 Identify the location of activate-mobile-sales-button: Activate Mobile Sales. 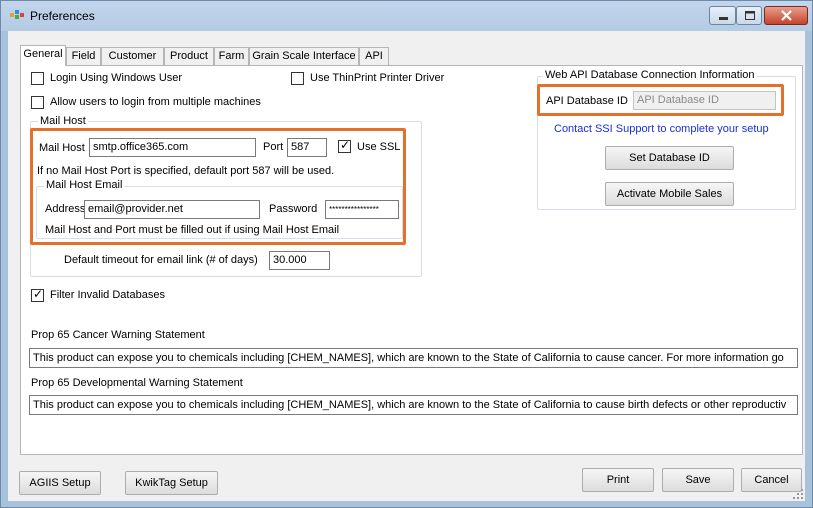
(669, 194).